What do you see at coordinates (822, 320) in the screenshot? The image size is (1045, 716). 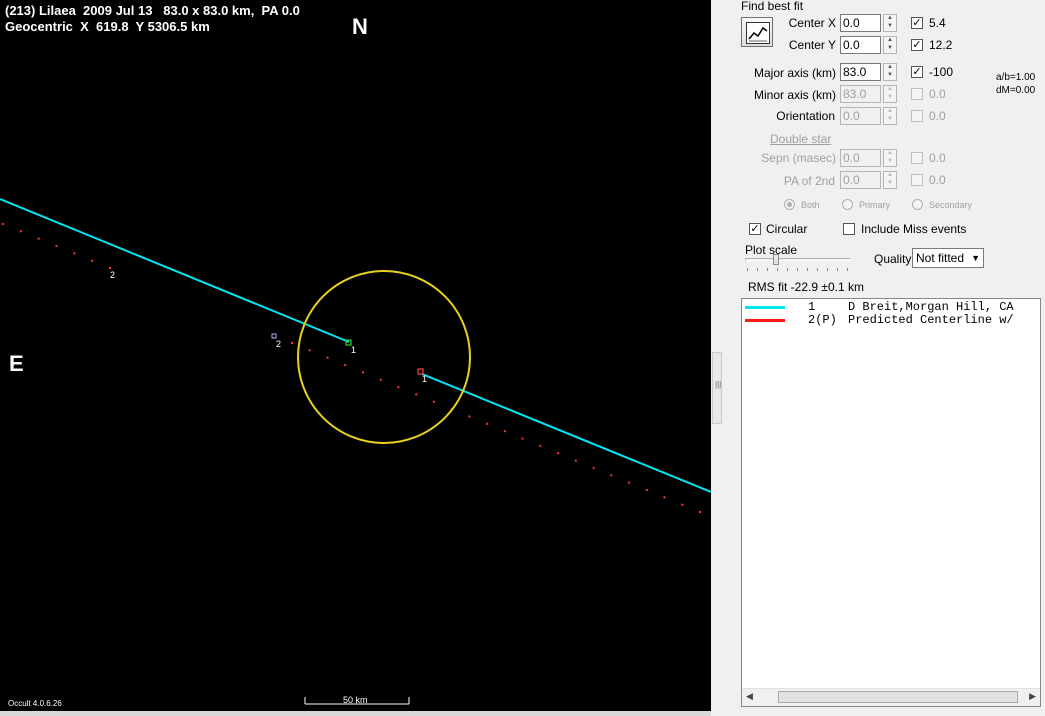 I see `list-item-id: 2(P)` at bounding box center [822, 320].